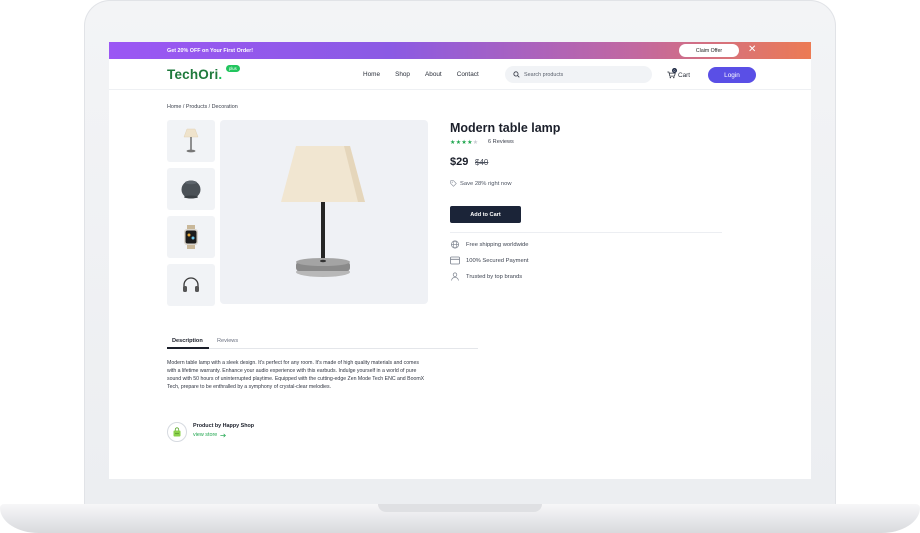 The image size is (920, 533). Describe the element at coordinates (402, 74) in the screenshot. I see `nav-link-shop: Shop` at that location.